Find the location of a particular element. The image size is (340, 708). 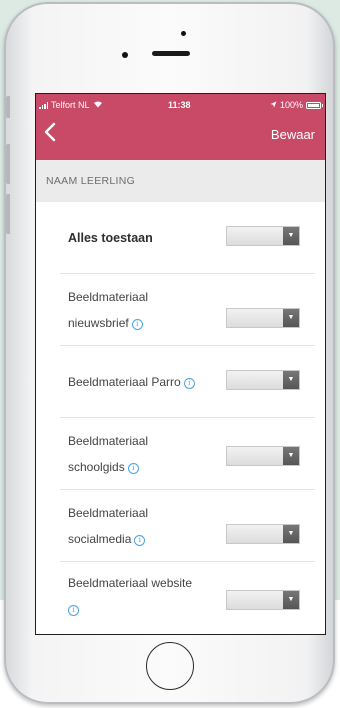

permission-select-alles-toestaan: ▼ is located at coordinates (263, 236).